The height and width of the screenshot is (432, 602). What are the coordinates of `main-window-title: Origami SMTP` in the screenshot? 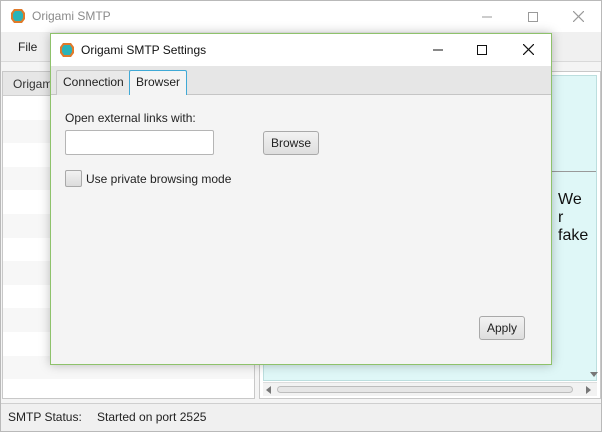 It's located at (71, 16).